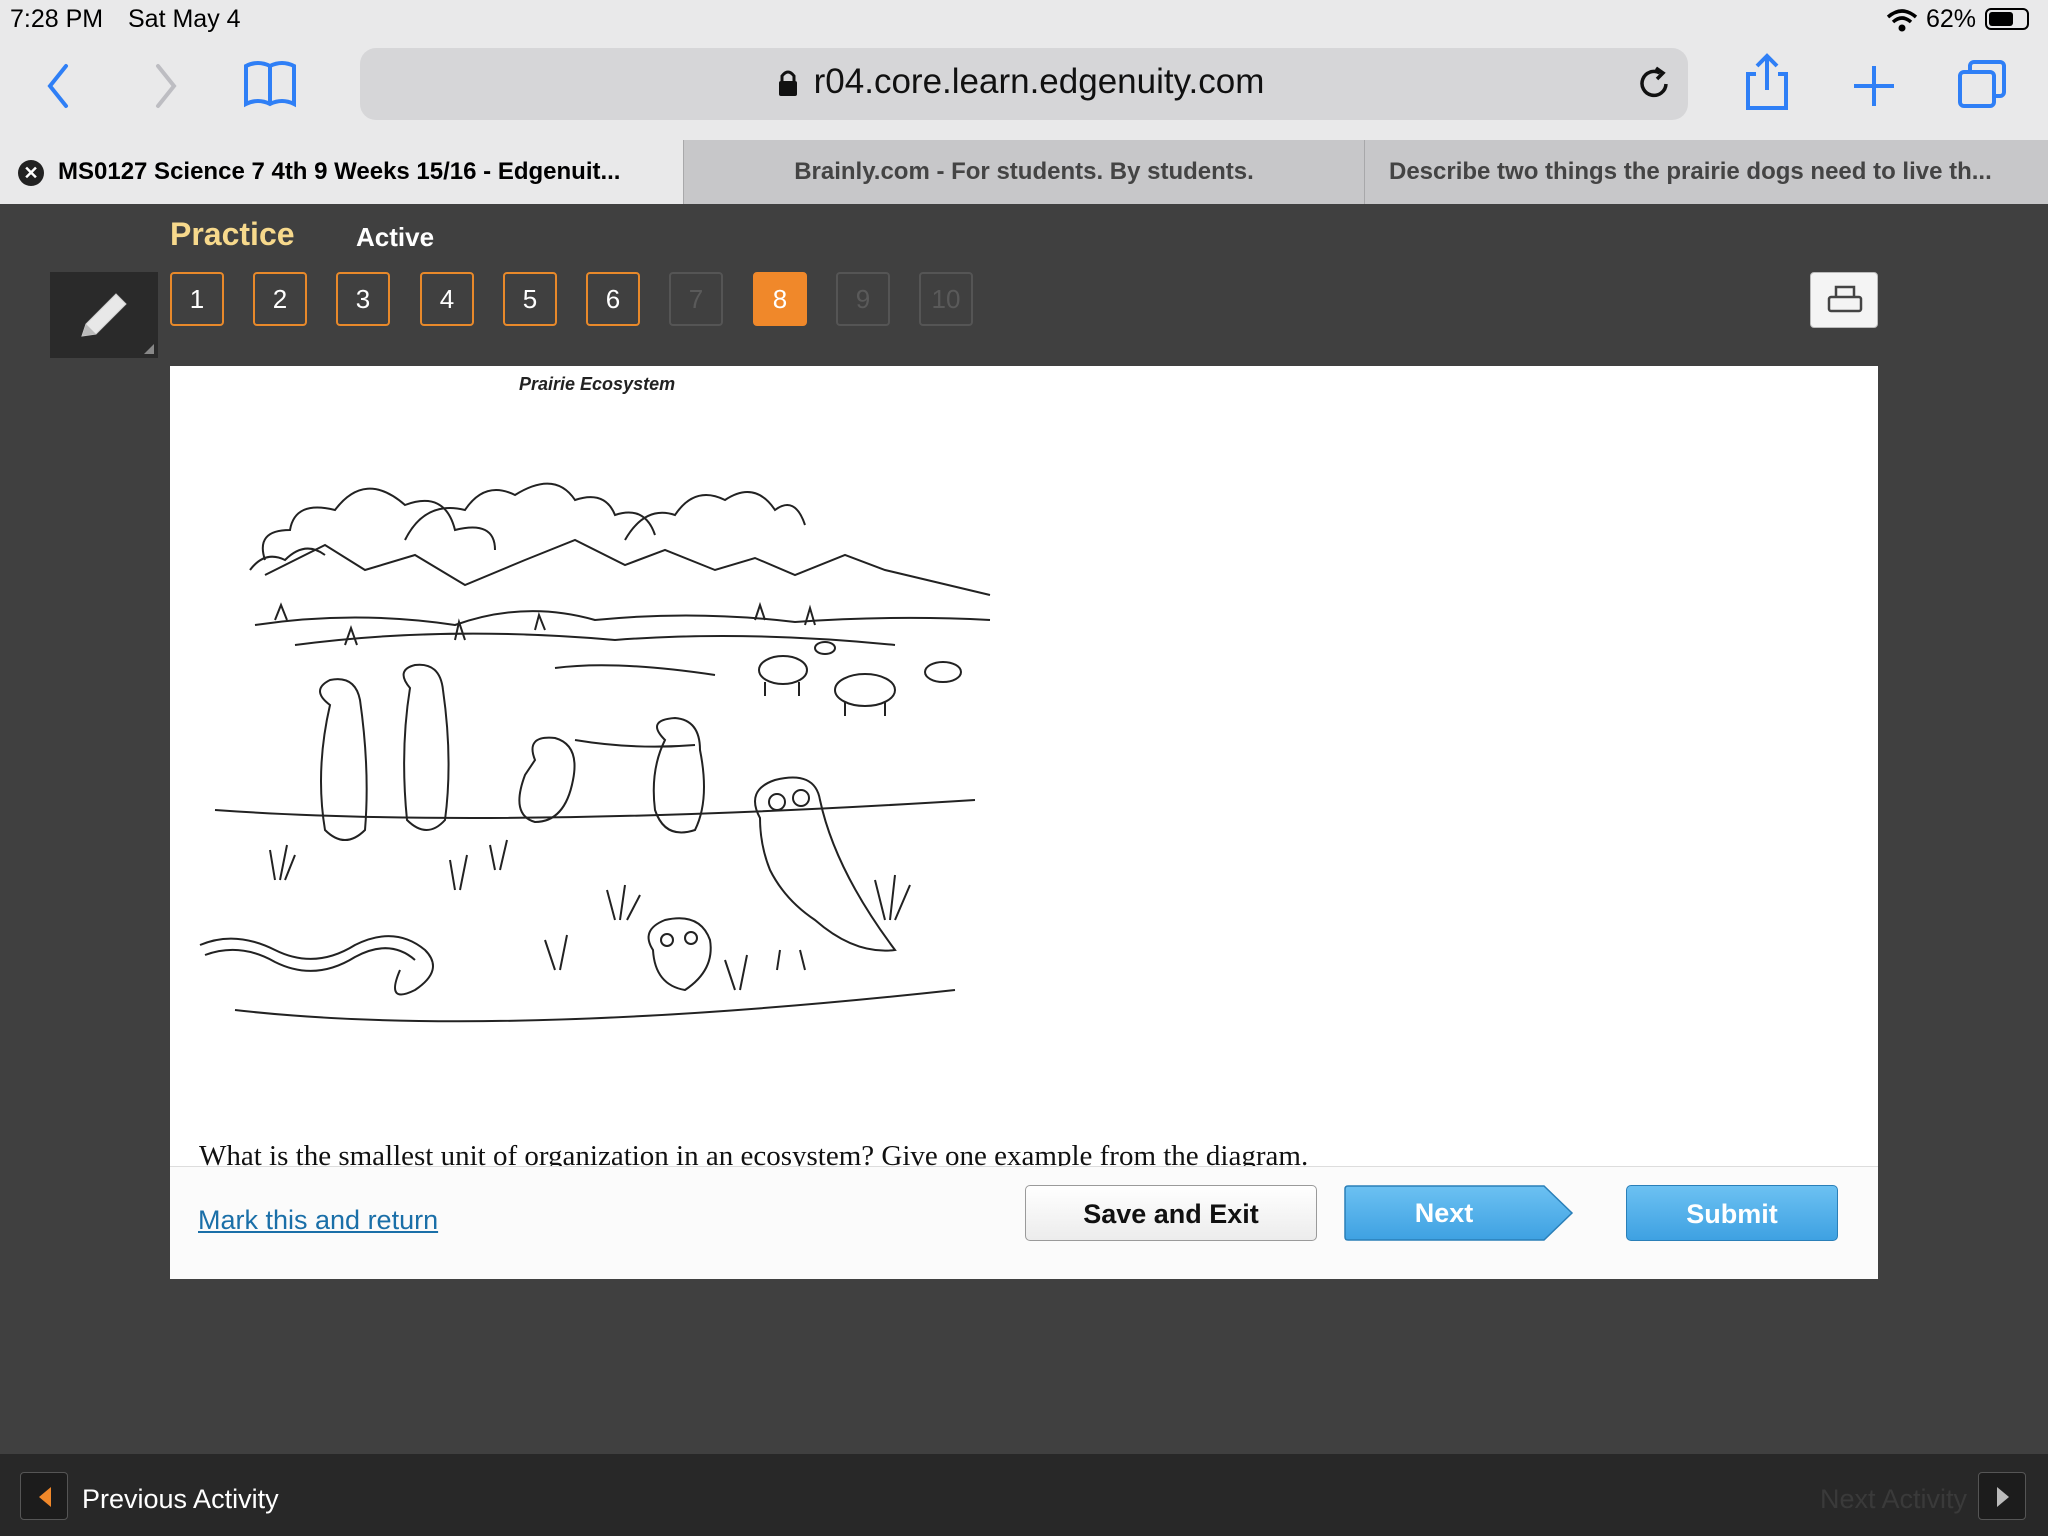  What do you see at coordinates (271, 84) in the screenshot?
I see `bookmarks-icon` at bounding box center [271, 84].